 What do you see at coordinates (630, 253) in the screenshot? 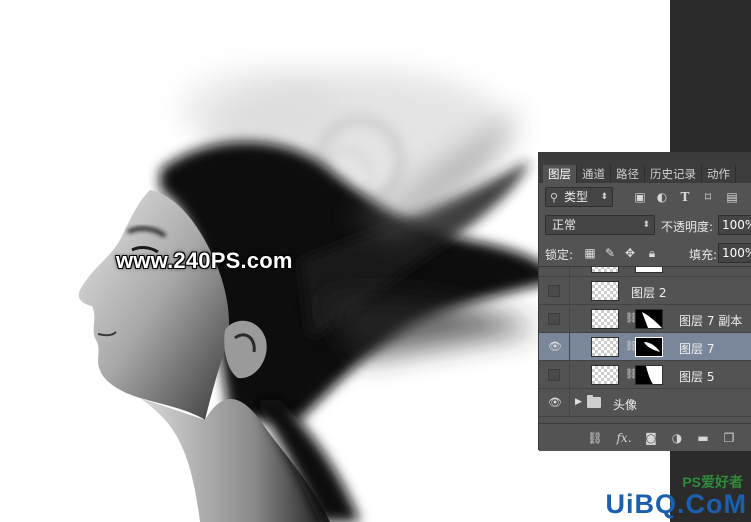
I see `lock-position-icon: ✥` at bounding box center [630, 253].